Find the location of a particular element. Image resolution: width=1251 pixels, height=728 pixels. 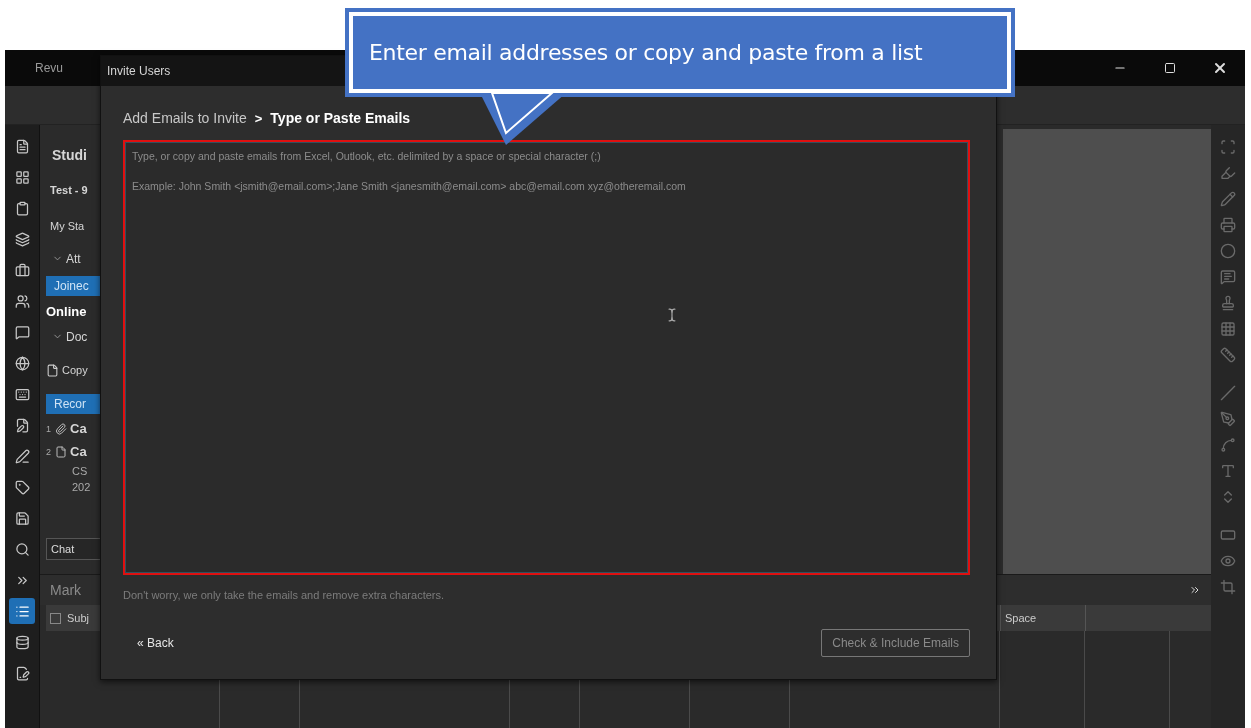

app-title: Revu is located at coordinates (49, 68).